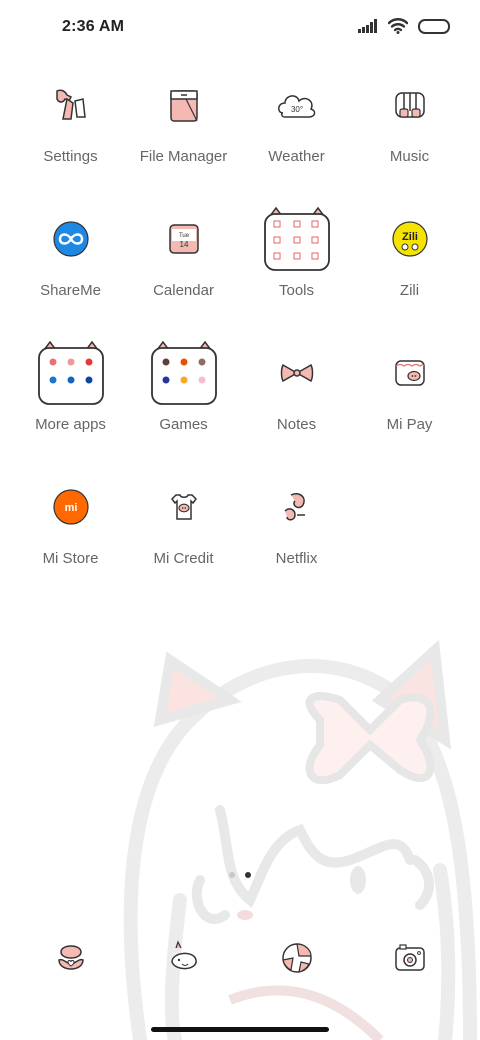 This screenshot has width=480, height=1040. What do you see at coordinates (183, 507) in the screenshot?
I see `mi-credit-icon` at bounding box center [183, 507].